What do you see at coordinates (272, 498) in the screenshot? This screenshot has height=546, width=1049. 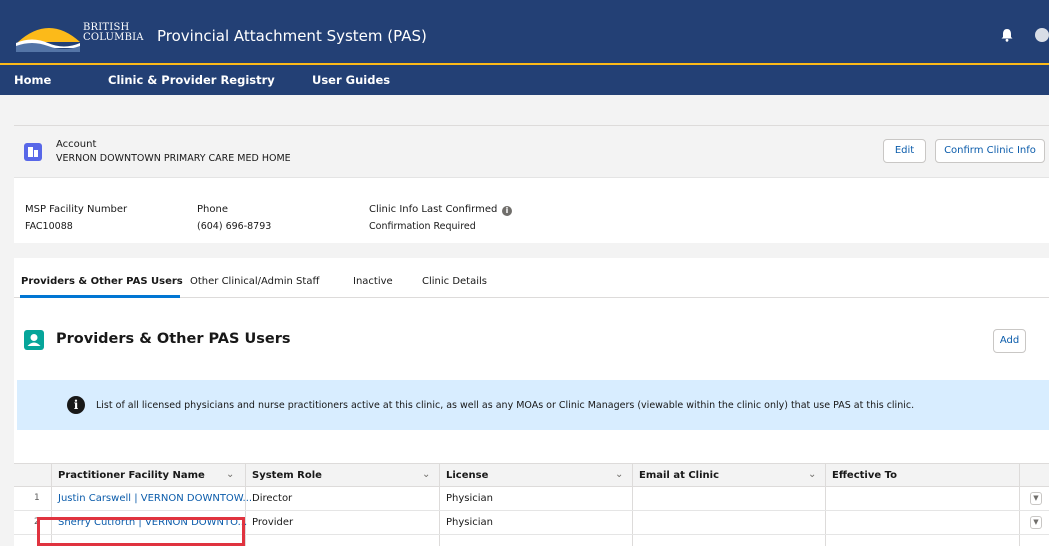 I see `system-role-cell: Director` at bounding box center [272, 498].